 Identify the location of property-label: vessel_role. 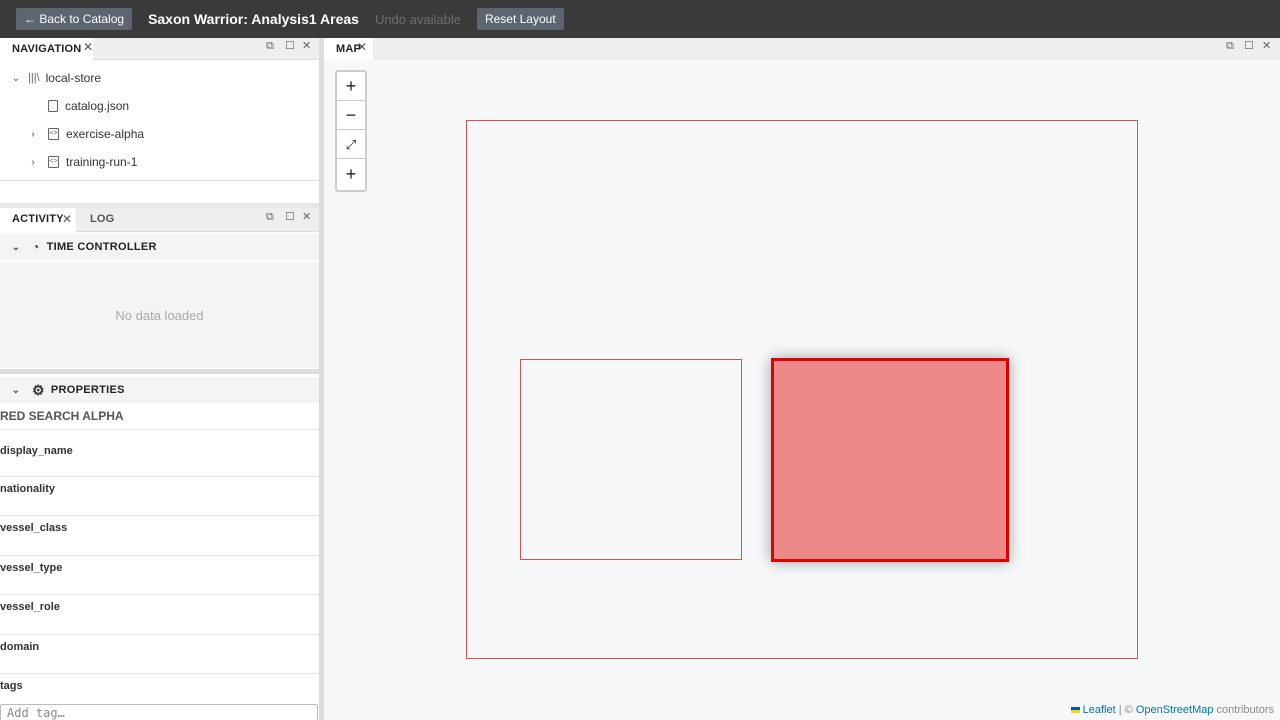
(30, 607).